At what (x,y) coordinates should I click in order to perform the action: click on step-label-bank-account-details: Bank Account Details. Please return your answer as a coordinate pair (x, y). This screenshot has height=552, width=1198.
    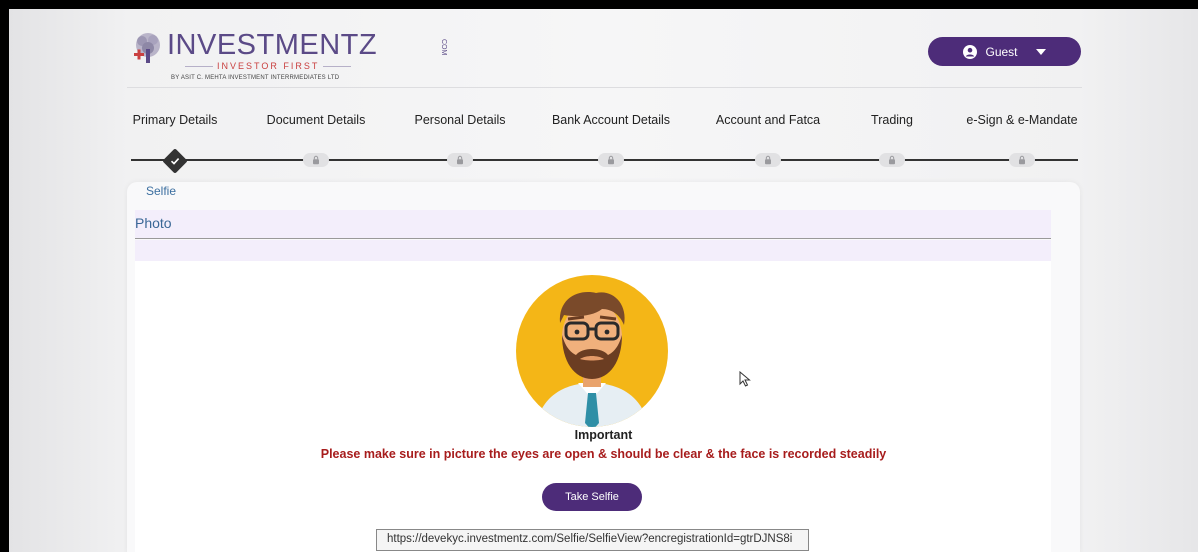
    Looking at the image, I should click on (611, 120).